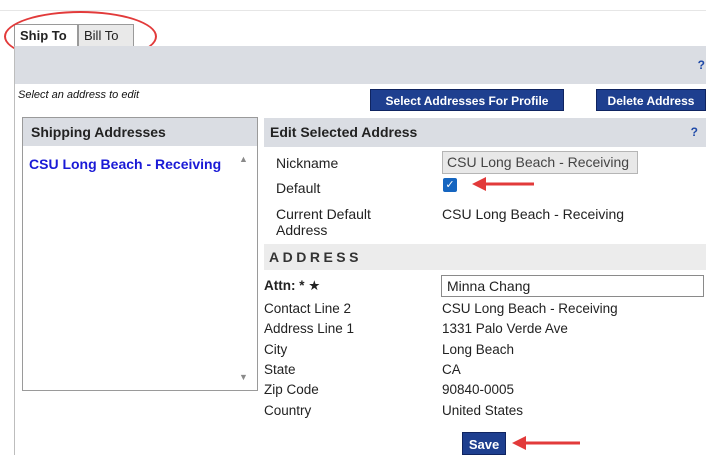 Image resolution: width=706 pixels, height=456 pixels. I want to click on default-checkbox: ✓, so click(450, 185).